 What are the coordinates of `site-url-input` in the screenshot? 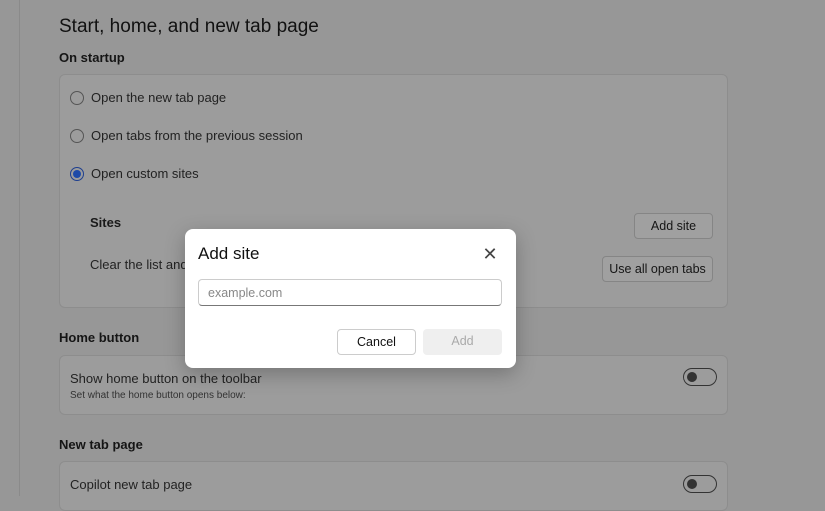 It's located at (350, 292).